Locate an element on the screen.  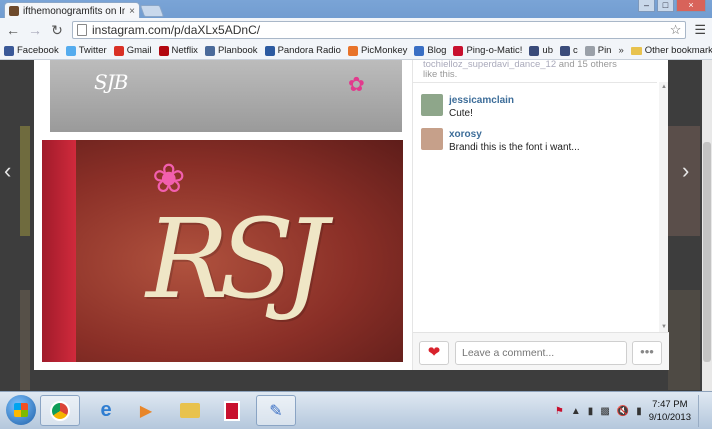
network-icon: ▩ is located at coordinates (604, 411).